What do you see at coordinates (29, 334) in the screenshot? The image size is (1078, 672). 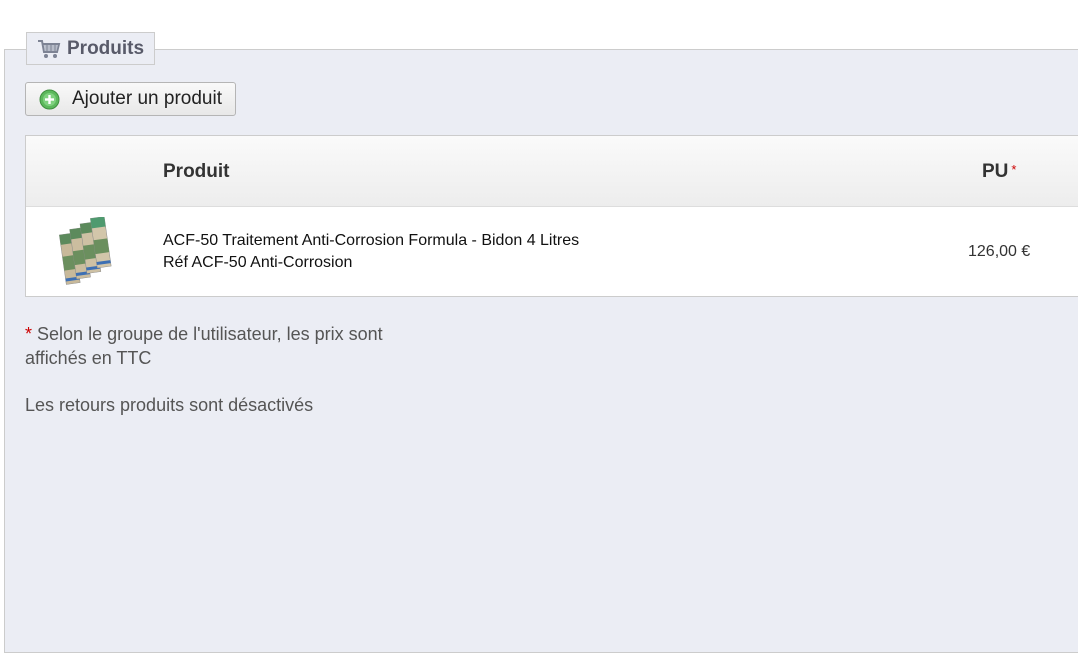 I see `note-asterisk: *` at bounding box center [29, 334].